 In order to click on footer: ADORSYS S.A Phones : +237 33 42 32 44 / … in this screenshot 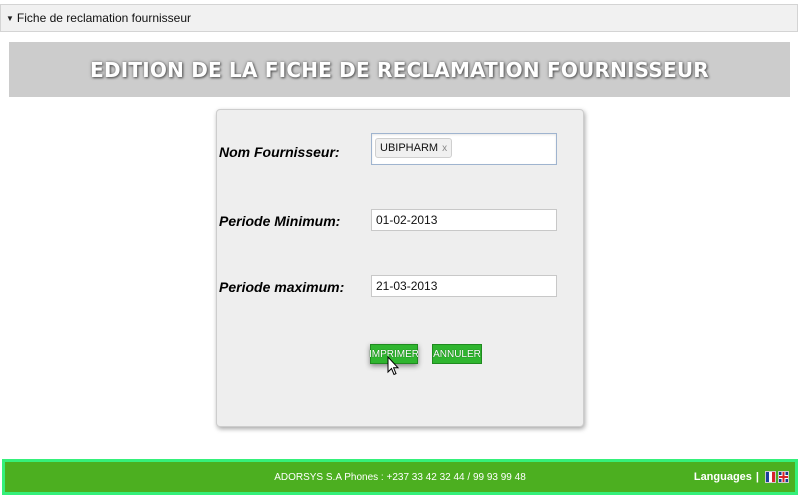, I will do `click(400, 477)`.